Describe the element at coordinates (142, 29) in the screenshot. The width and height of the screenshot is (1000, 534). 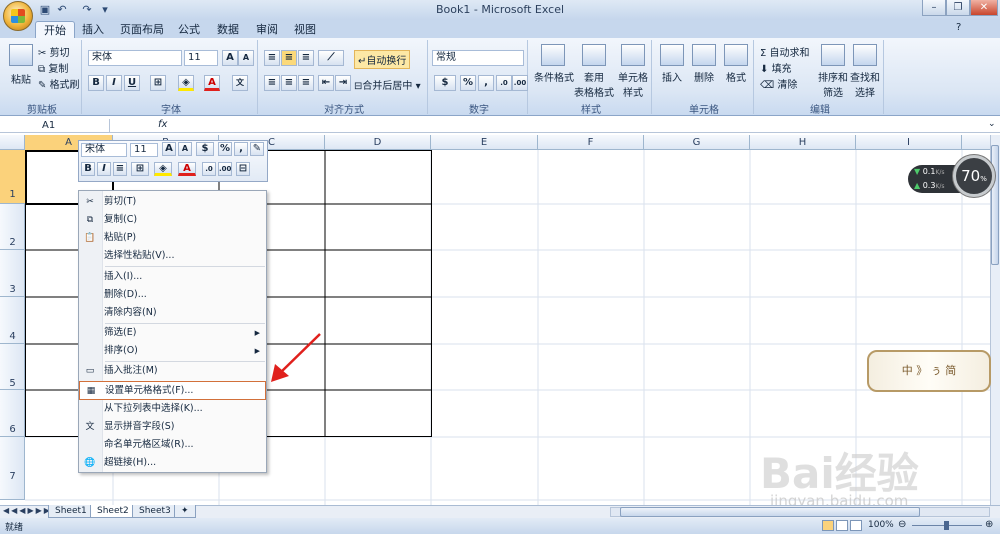
I see `tab-page-layout: 页面布局` at that location.